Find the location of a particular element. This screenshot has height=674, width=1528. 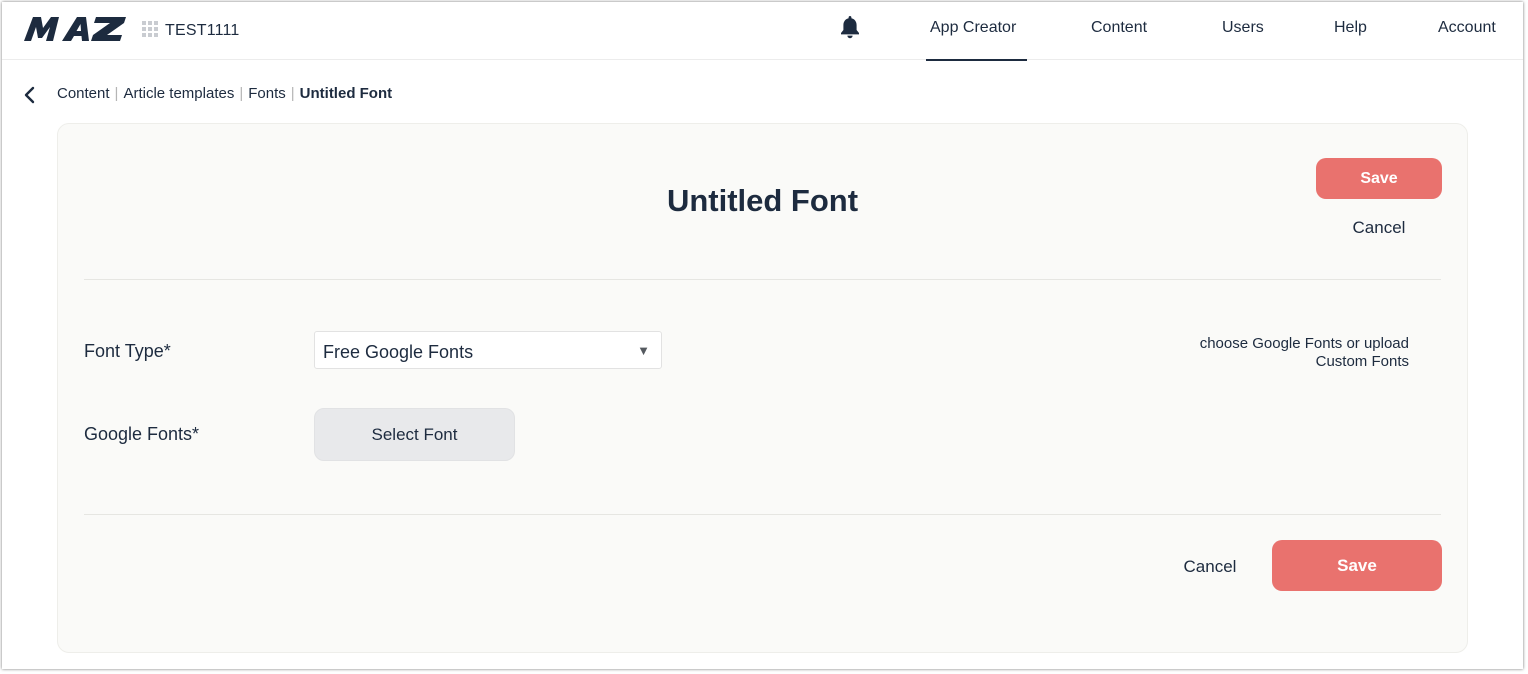

nav-account: Account is located at coordinates (1467, 28).